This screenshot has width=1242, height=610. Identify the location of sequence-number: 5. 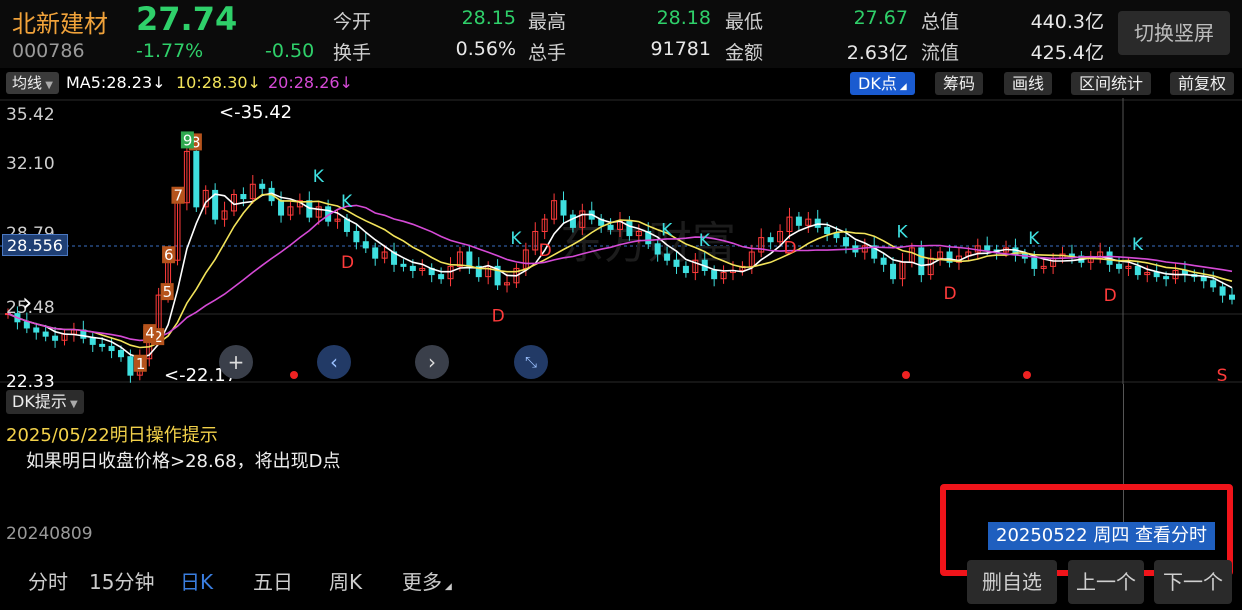
(168, 292).